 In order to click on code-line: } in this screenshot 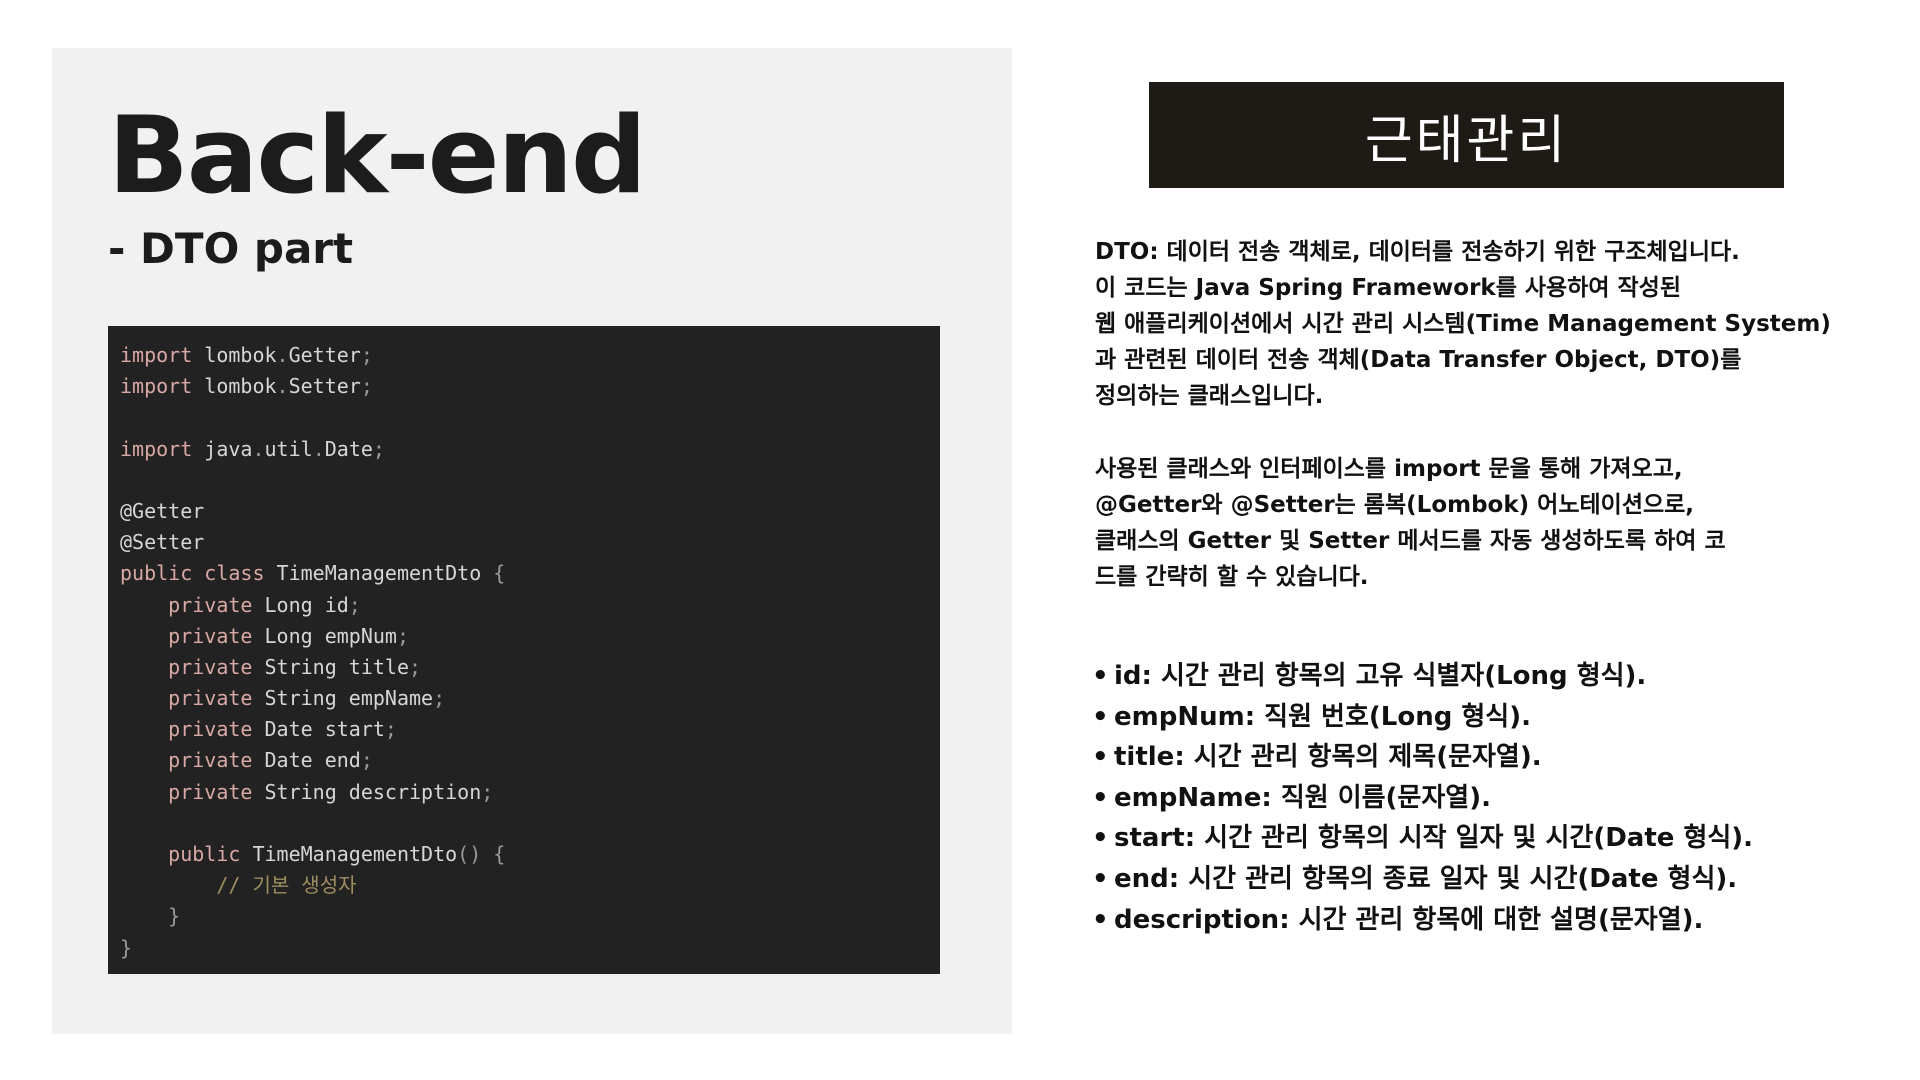, I will do `click(312, 948)`.